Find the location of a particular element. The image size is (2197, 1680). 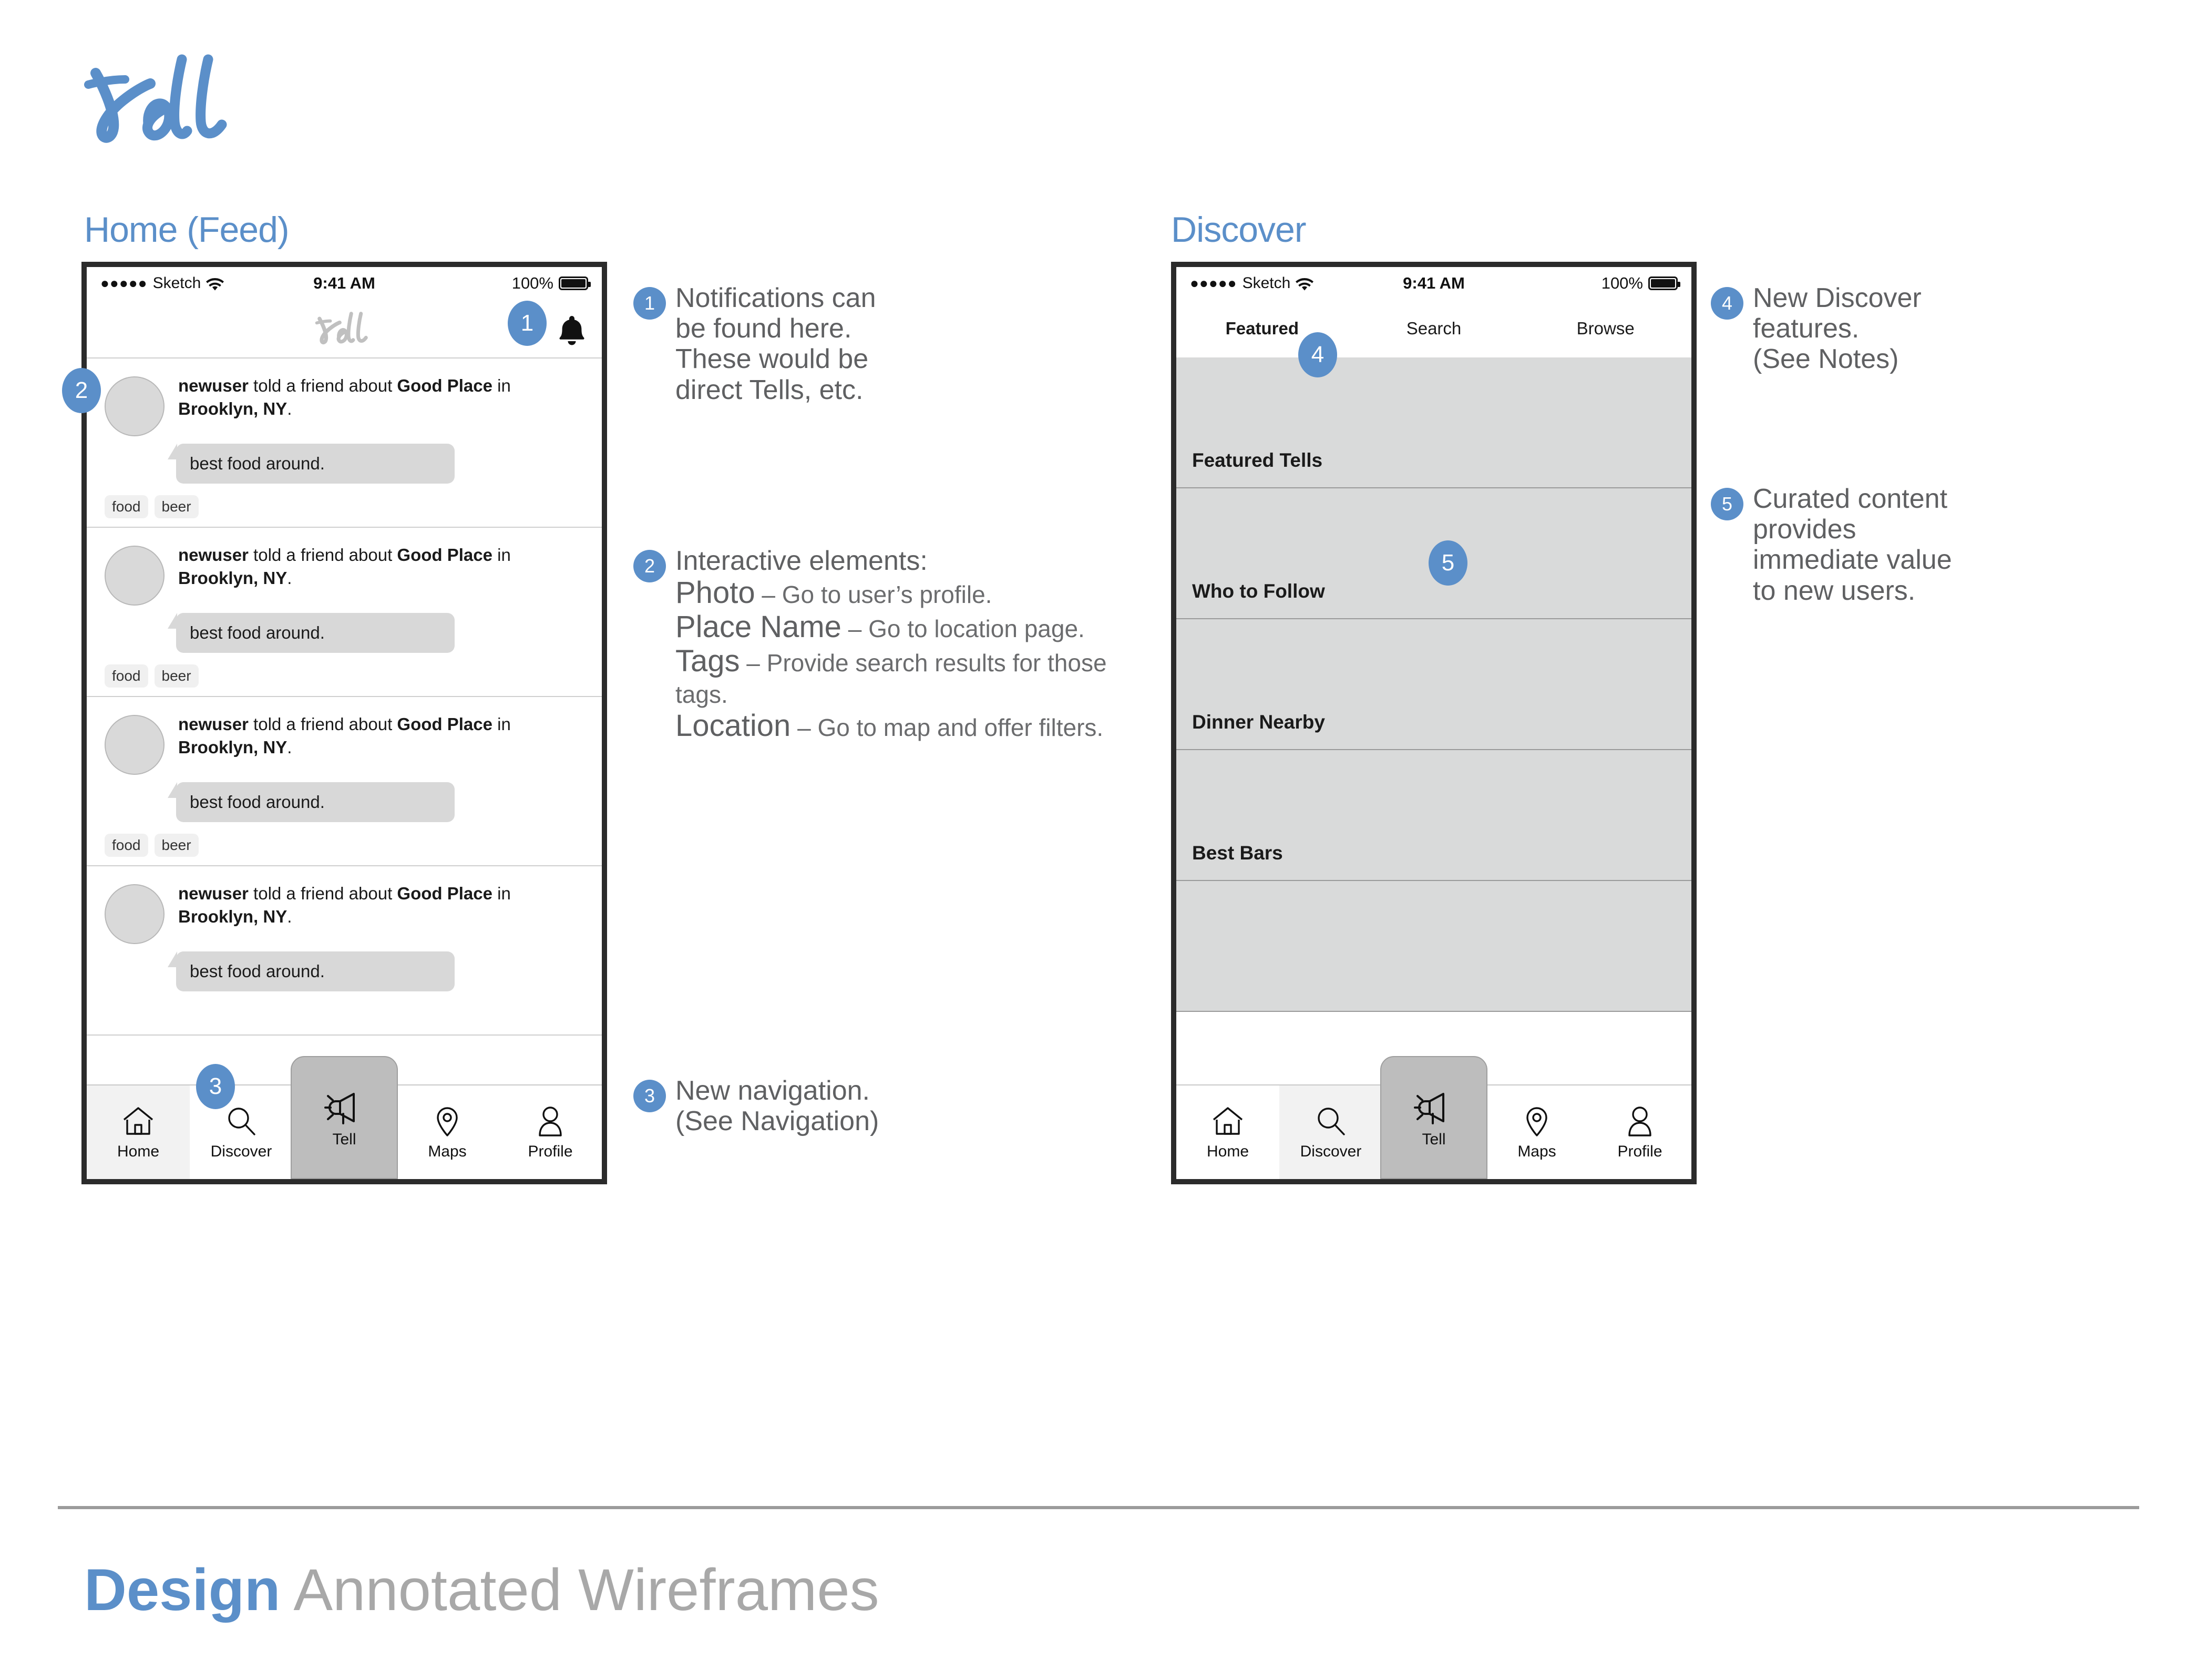

discover-tab-search: Search is located at coordinates (1434, 329).